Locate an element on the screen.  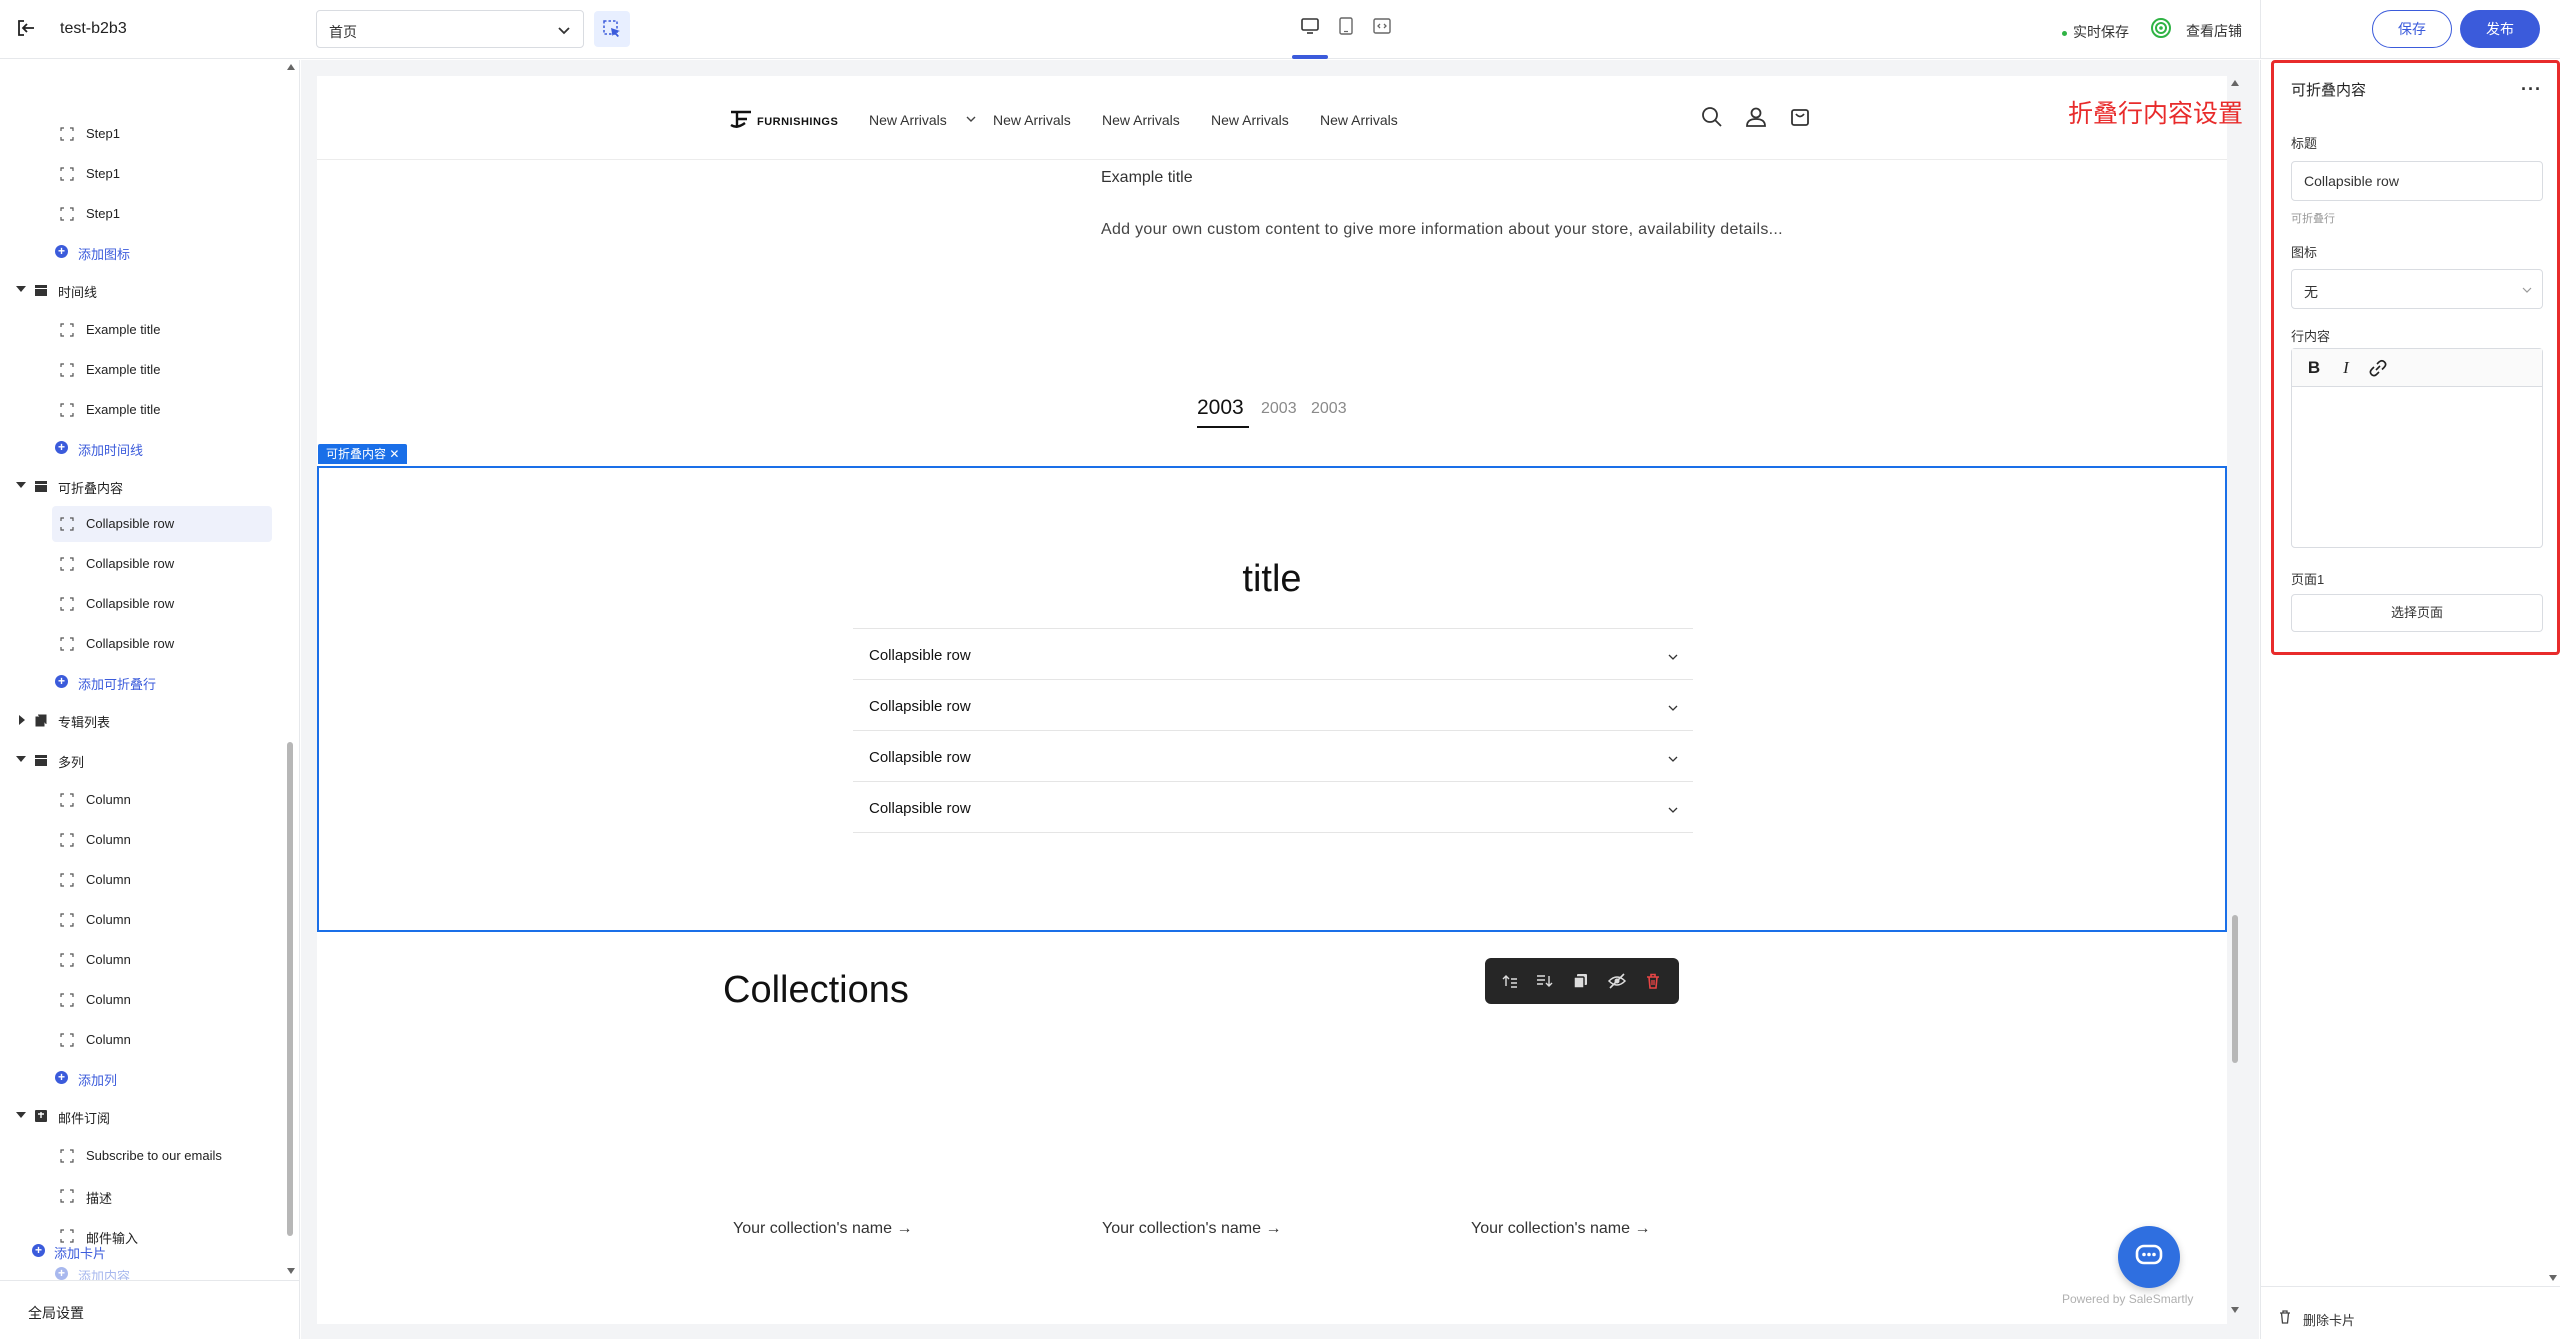
select-element-button is located at coordinates (612, 29).